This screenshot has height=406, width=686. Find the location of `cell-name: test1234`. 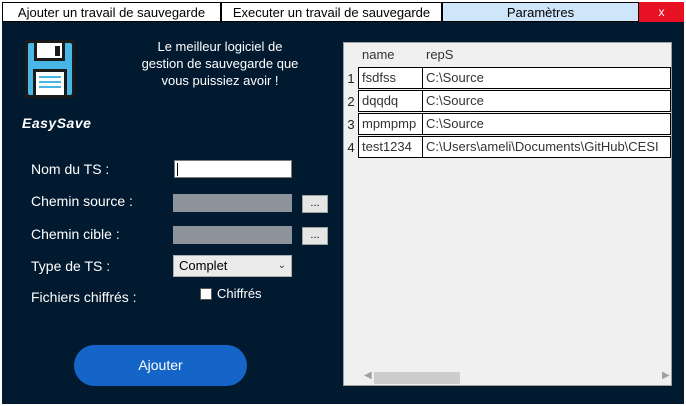

cell-name: test1234 is located at coordinates (390, 147).